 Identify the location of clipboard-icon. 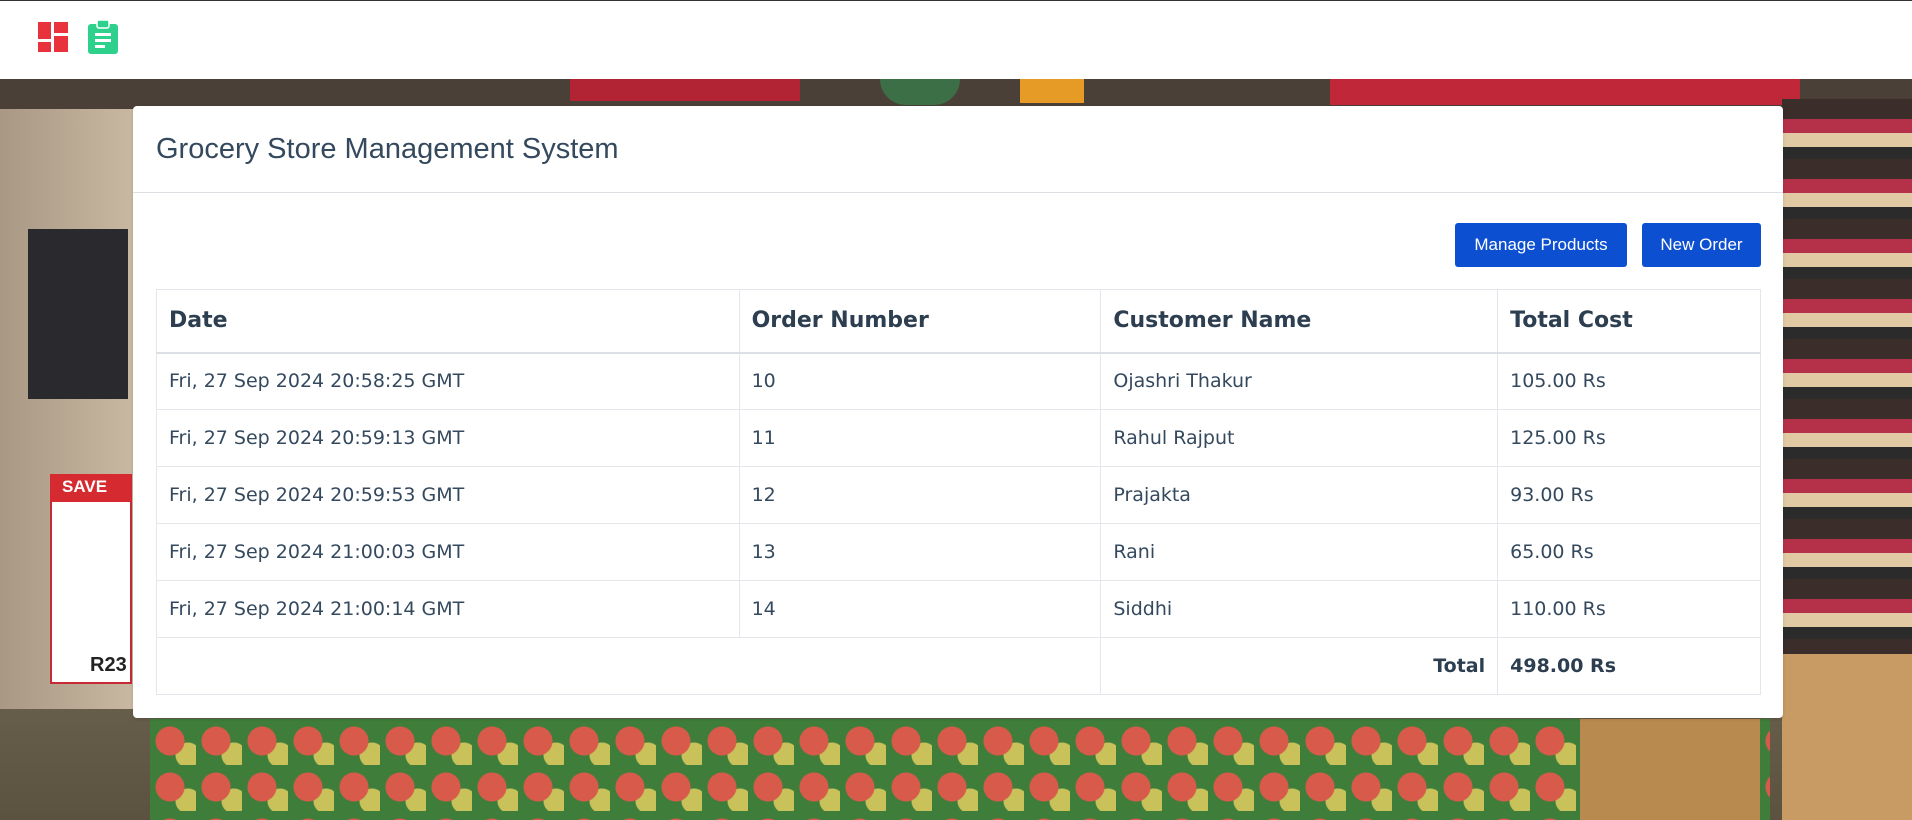
(103, 37).